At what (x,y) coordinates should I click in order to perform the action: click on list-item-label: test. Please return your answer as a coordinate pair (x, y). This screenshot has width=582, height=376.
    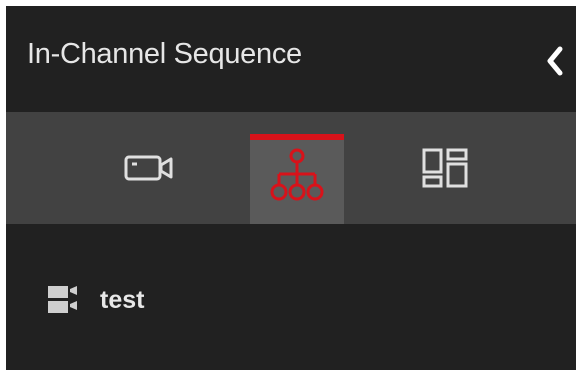
    Looking at the image, I should click on (122, 299).